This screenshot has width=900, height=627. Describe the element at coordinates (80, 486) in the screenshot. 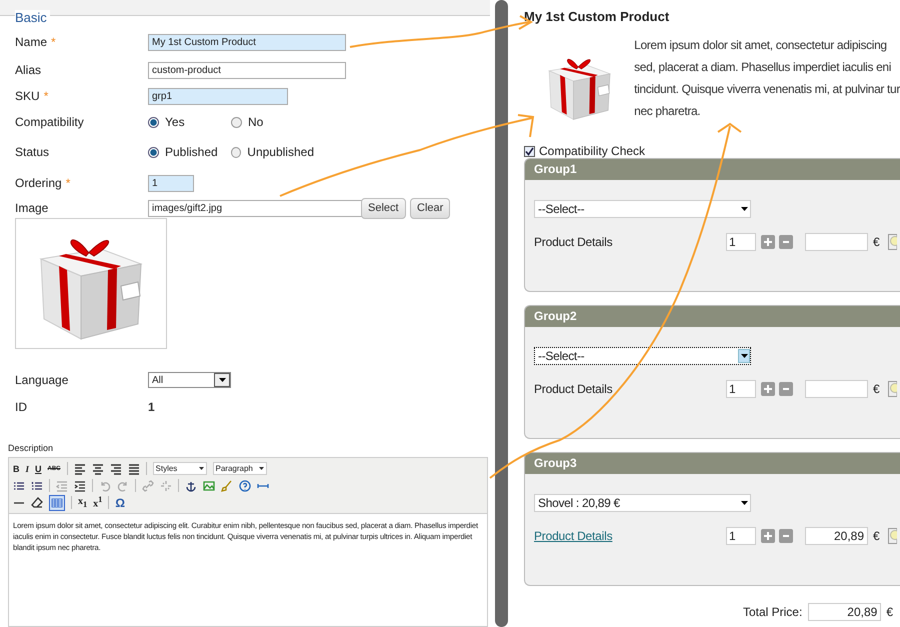

I see `indent-icon` at that location.